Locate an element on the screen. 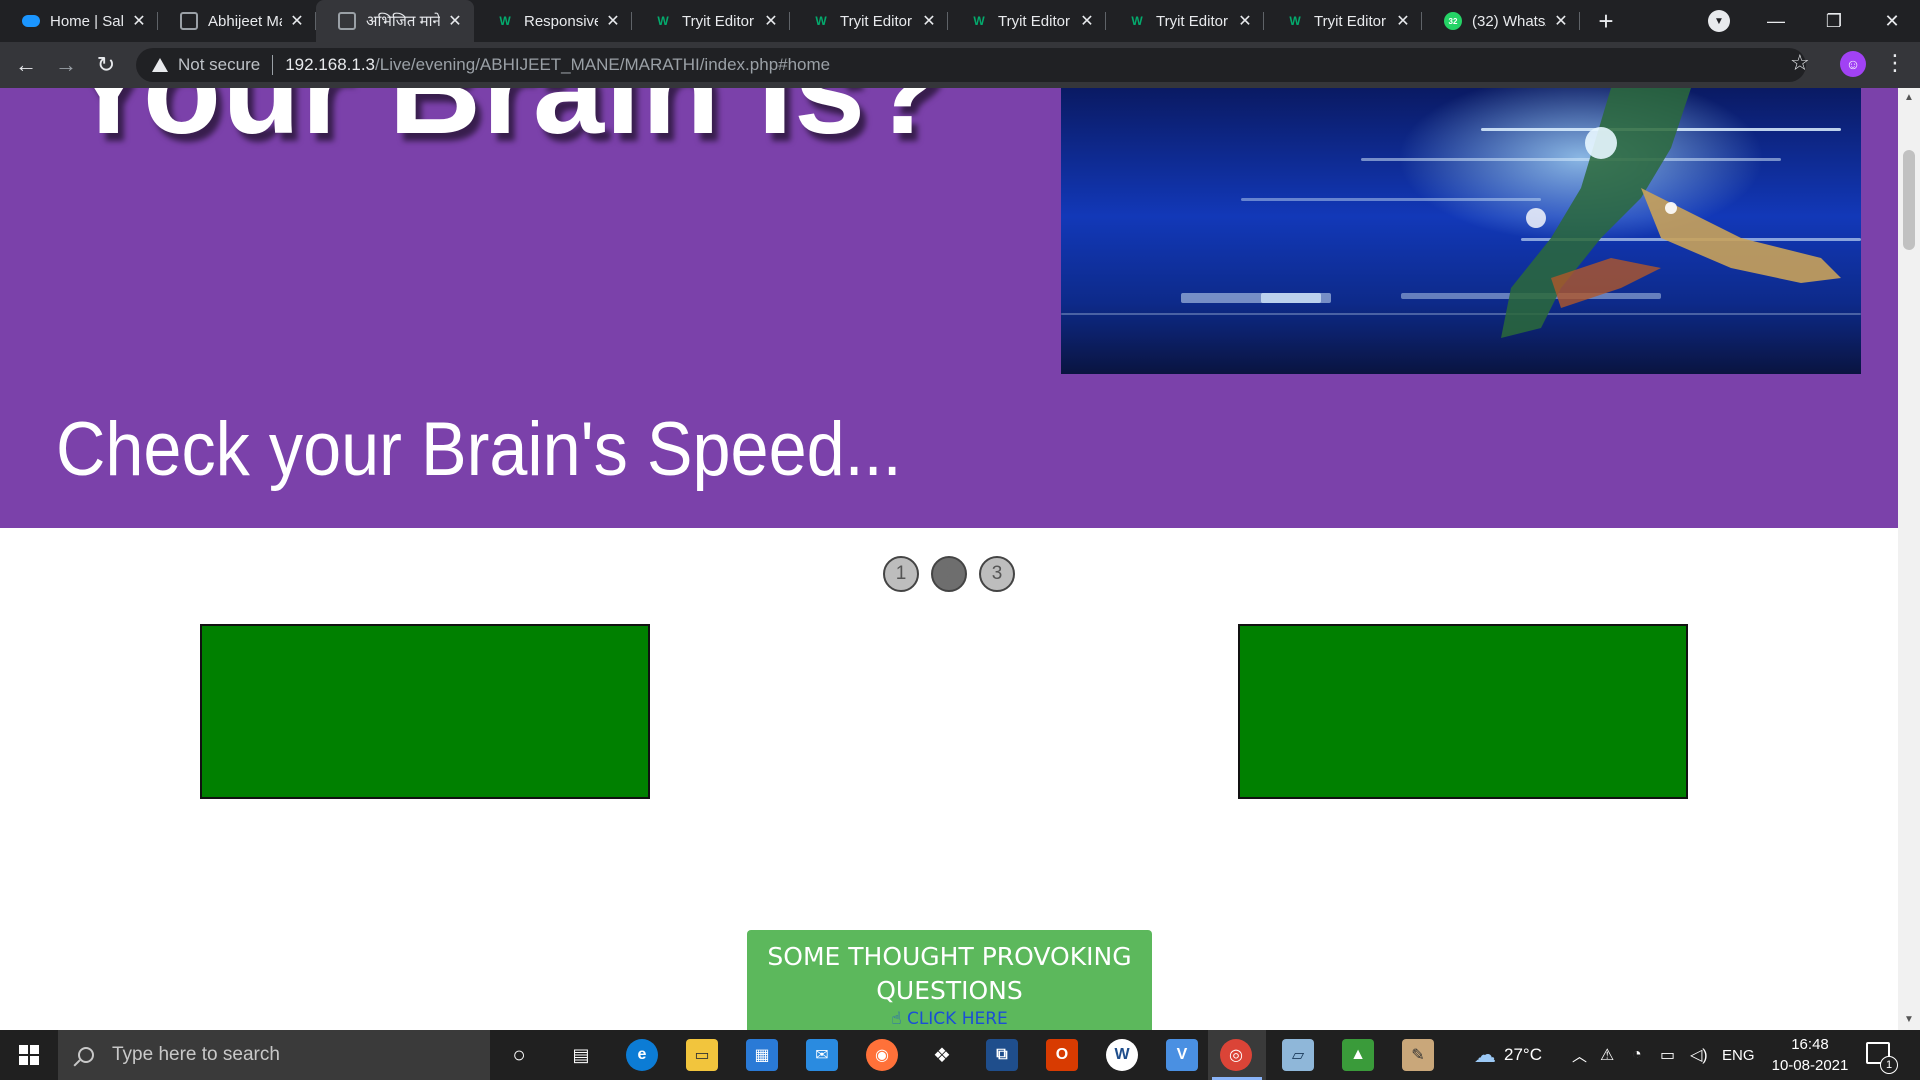  language-indicator: ENG is located at coordinates (1738, 1055).